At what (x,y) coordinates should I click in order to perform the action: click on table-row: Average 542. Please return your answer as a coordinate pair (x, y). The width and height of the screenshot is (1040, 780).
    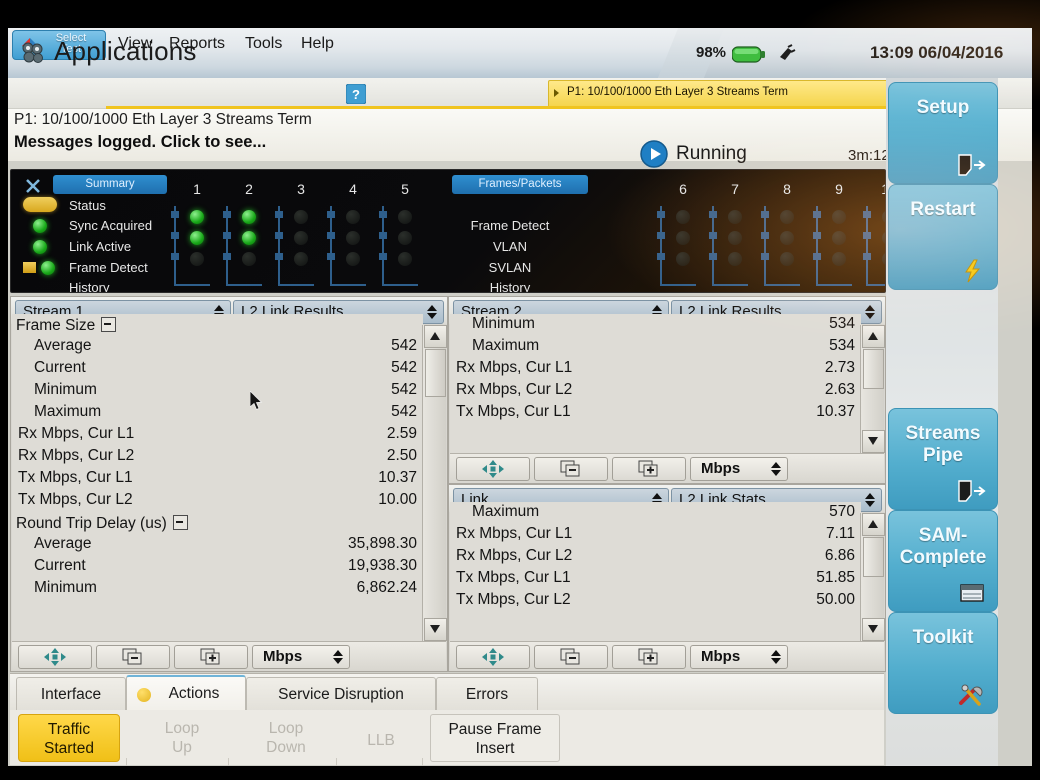
    Looking at the image, I should click on (217, 347).